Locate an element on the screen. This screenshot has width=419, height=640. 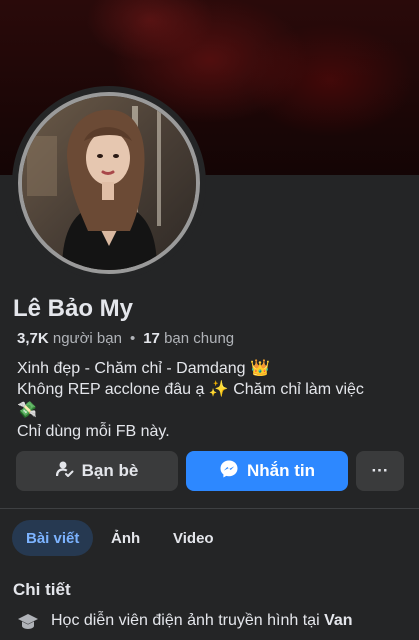
friend-check-icon is located at coordinates (64, 471).